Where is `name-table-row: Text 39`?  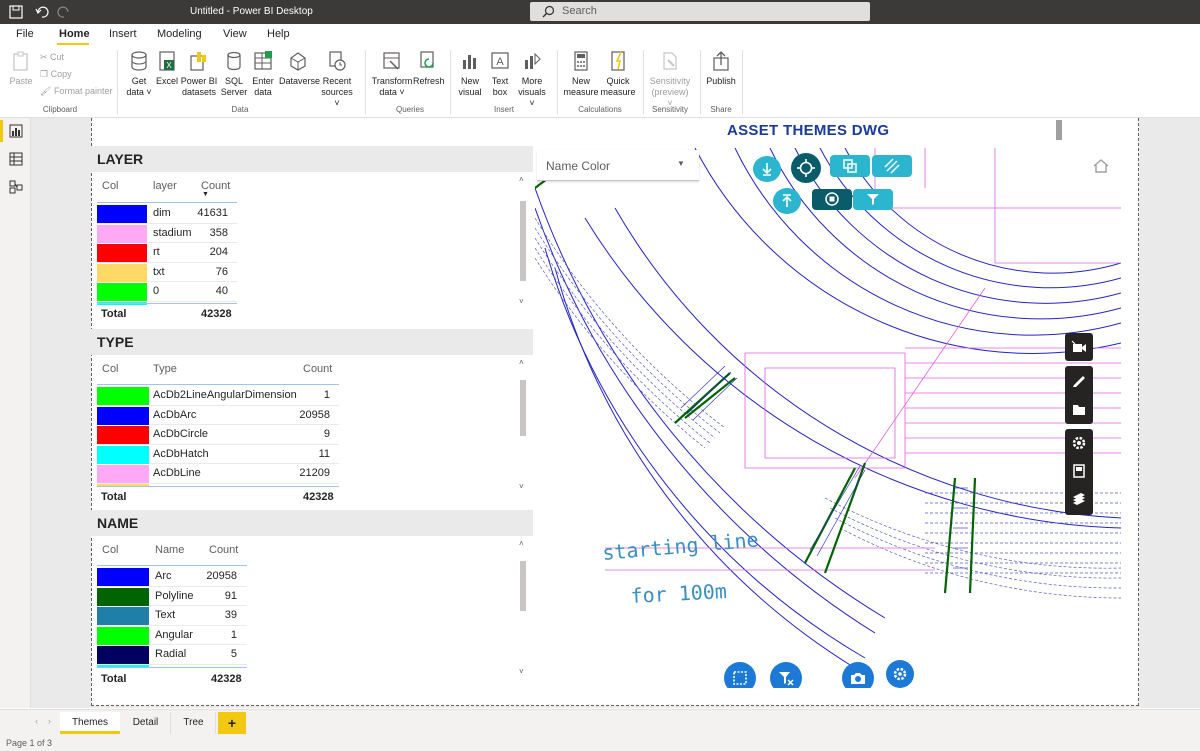
name-table-row: Text 39 is located at coordinates (172, 616).